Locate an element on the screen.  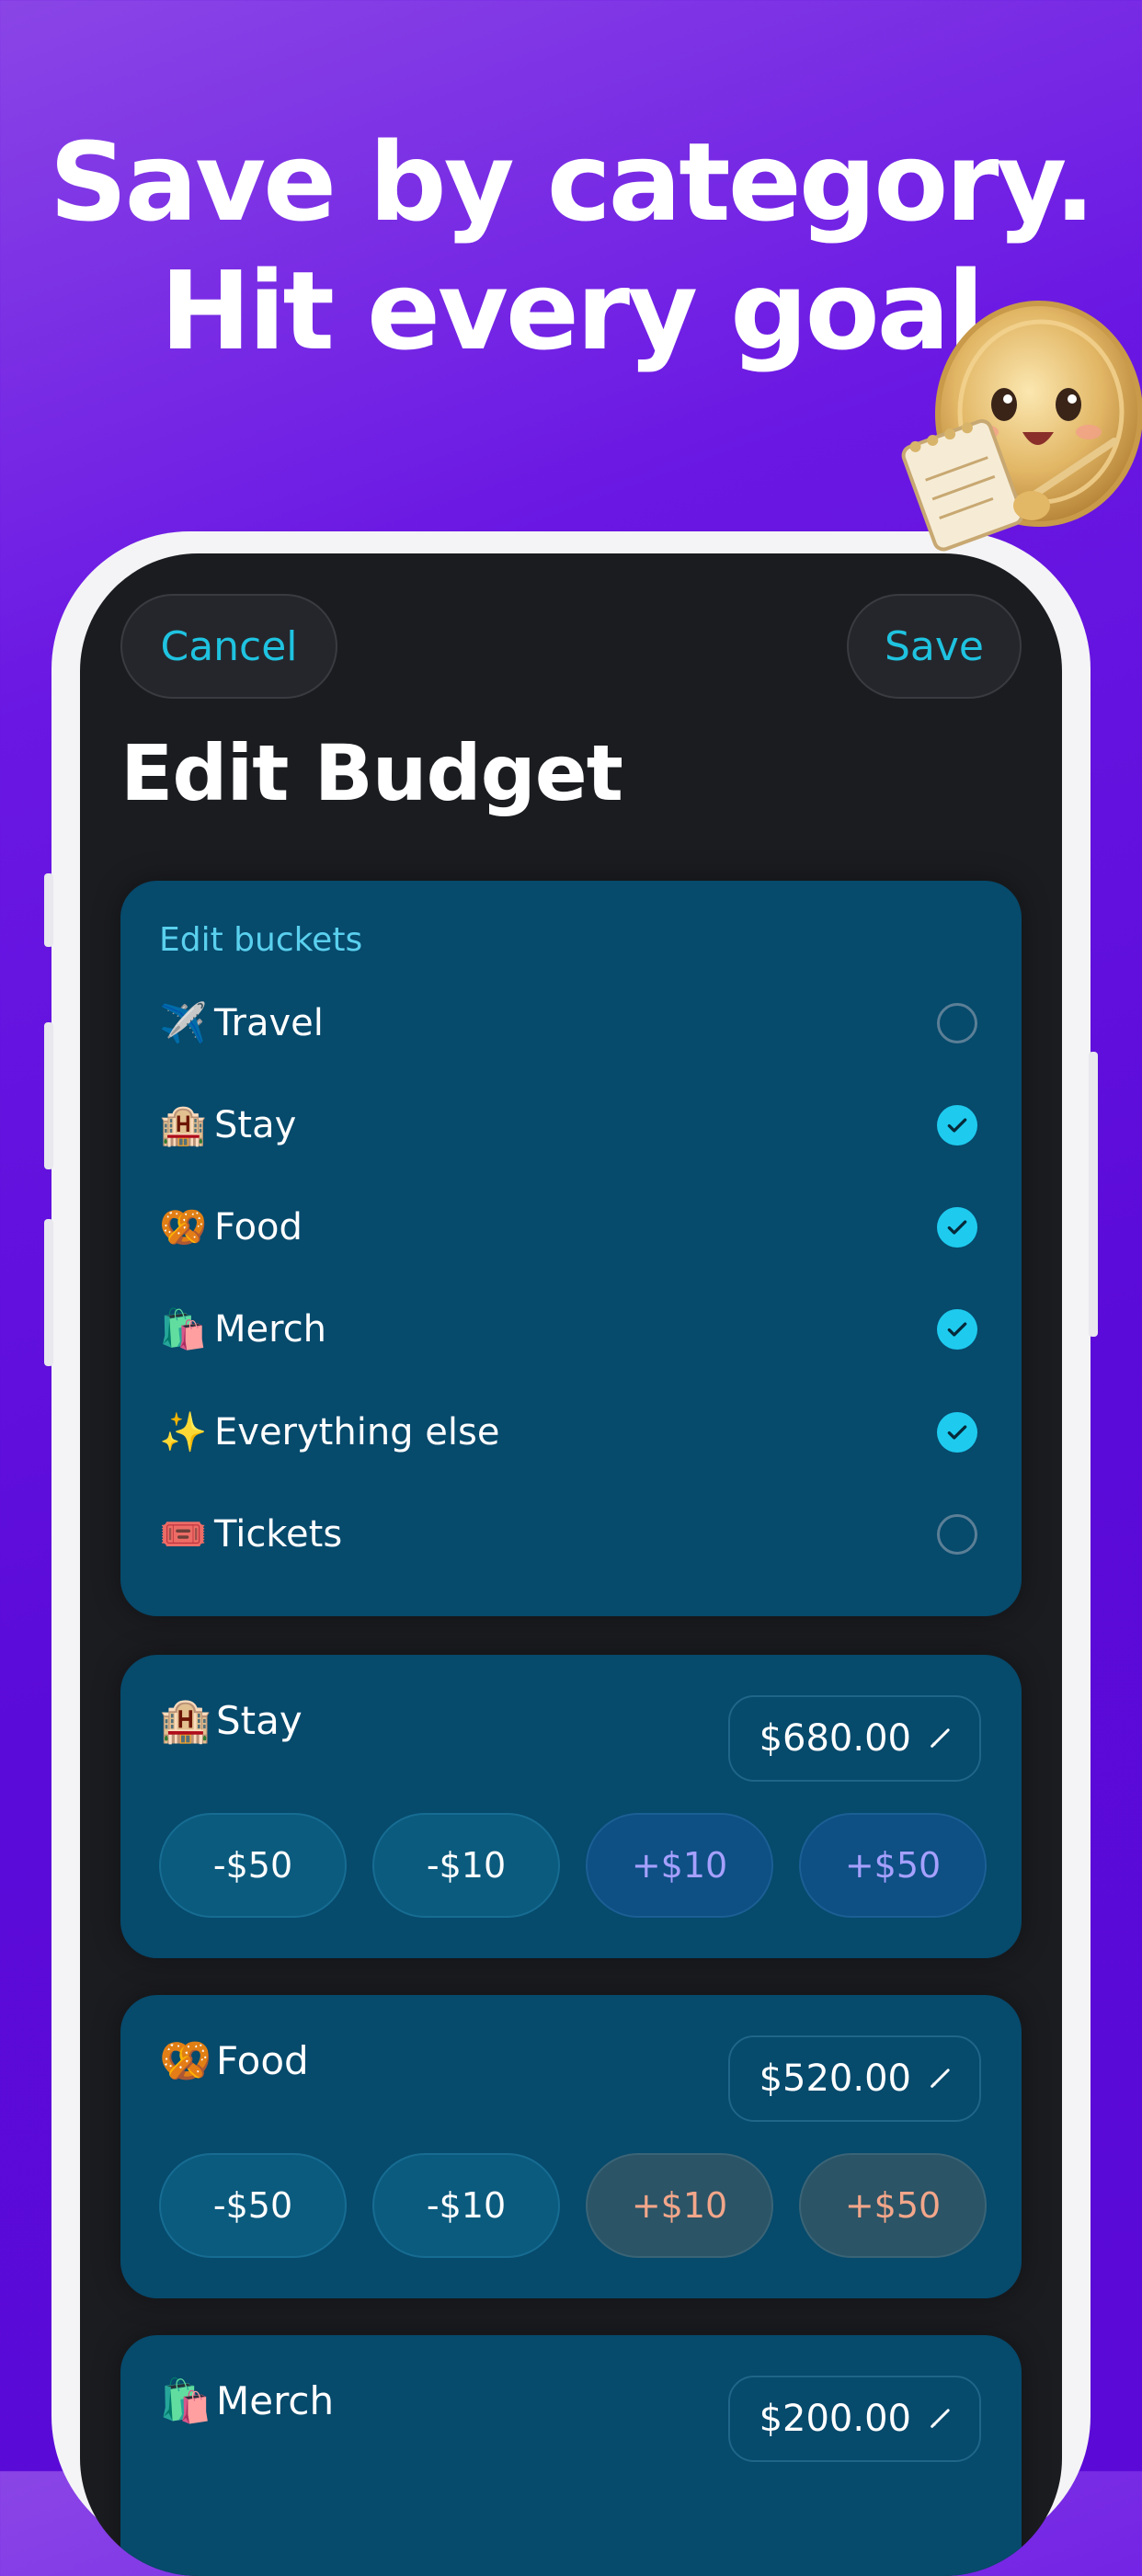
budget-amount-field: $200.00 is located at coordinates (854, 2419).